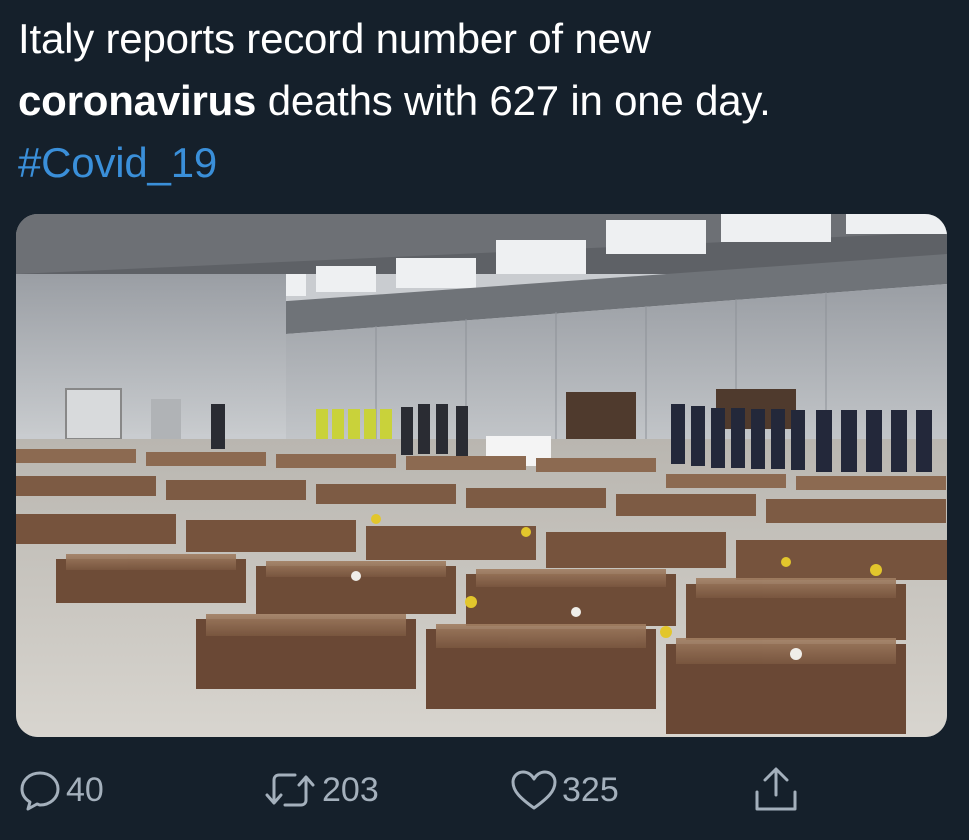 The height and width of the screenshot is (840, 969). I want to click on tweet-line-1: Italy reports record number of new, so click(334, 38).